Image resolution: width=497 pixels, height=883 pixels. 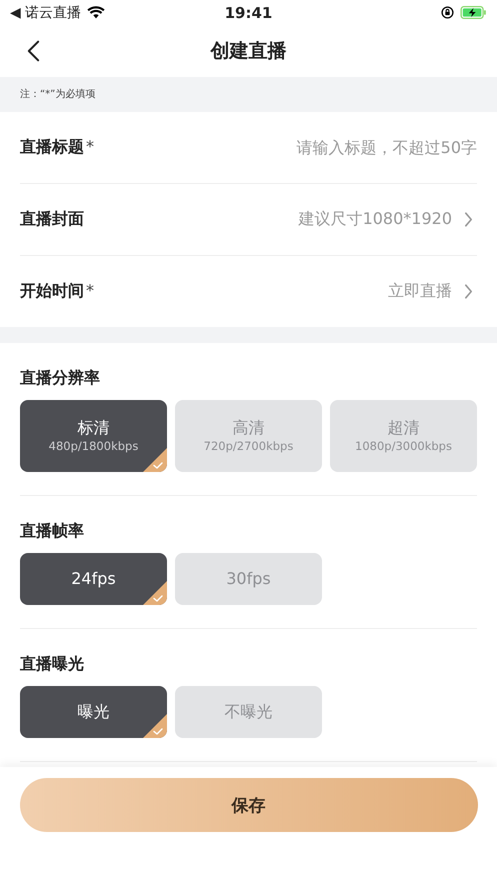 I want to click on rotation-lock-icon, so click(x=447, y=12).